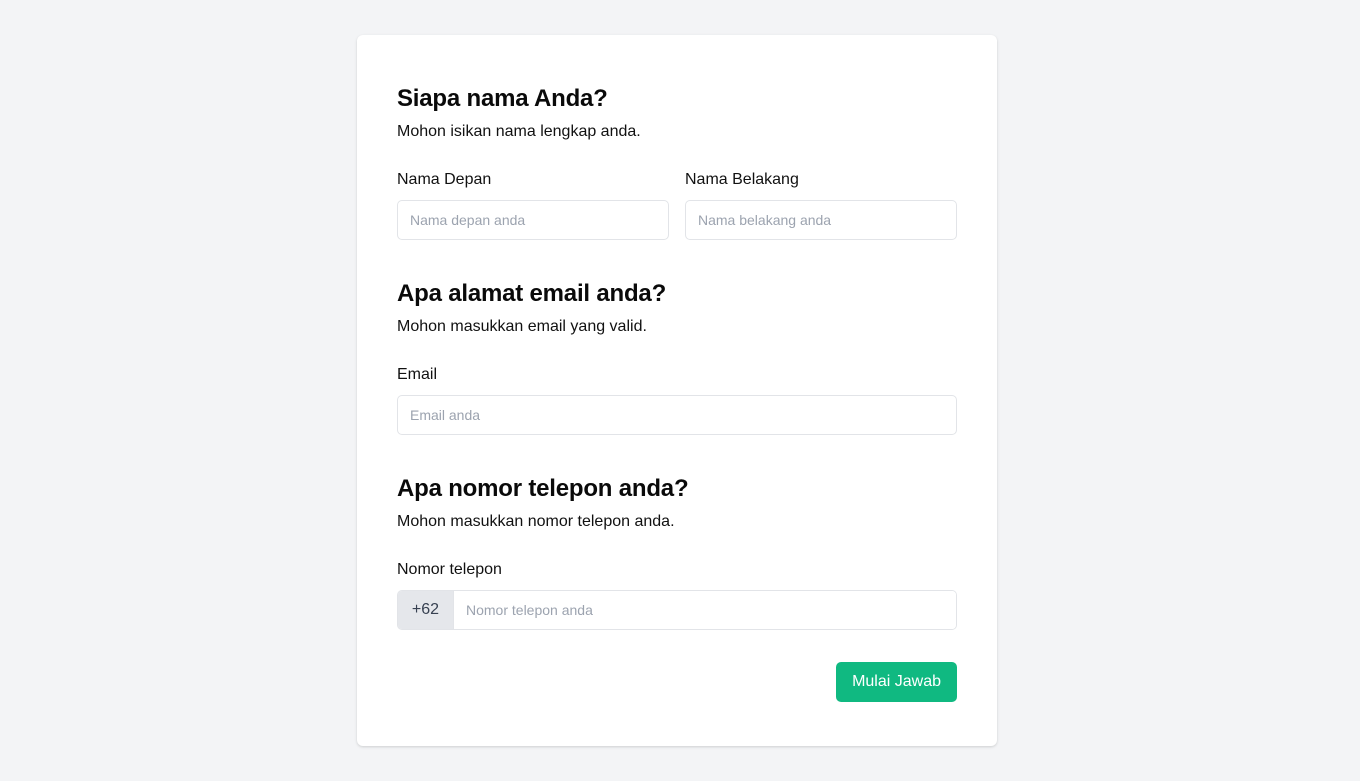 This screenshot has height=781, width=1360. I want to click on name-fields-row: Nama Depan Nama Belakang, so click(677, 205).